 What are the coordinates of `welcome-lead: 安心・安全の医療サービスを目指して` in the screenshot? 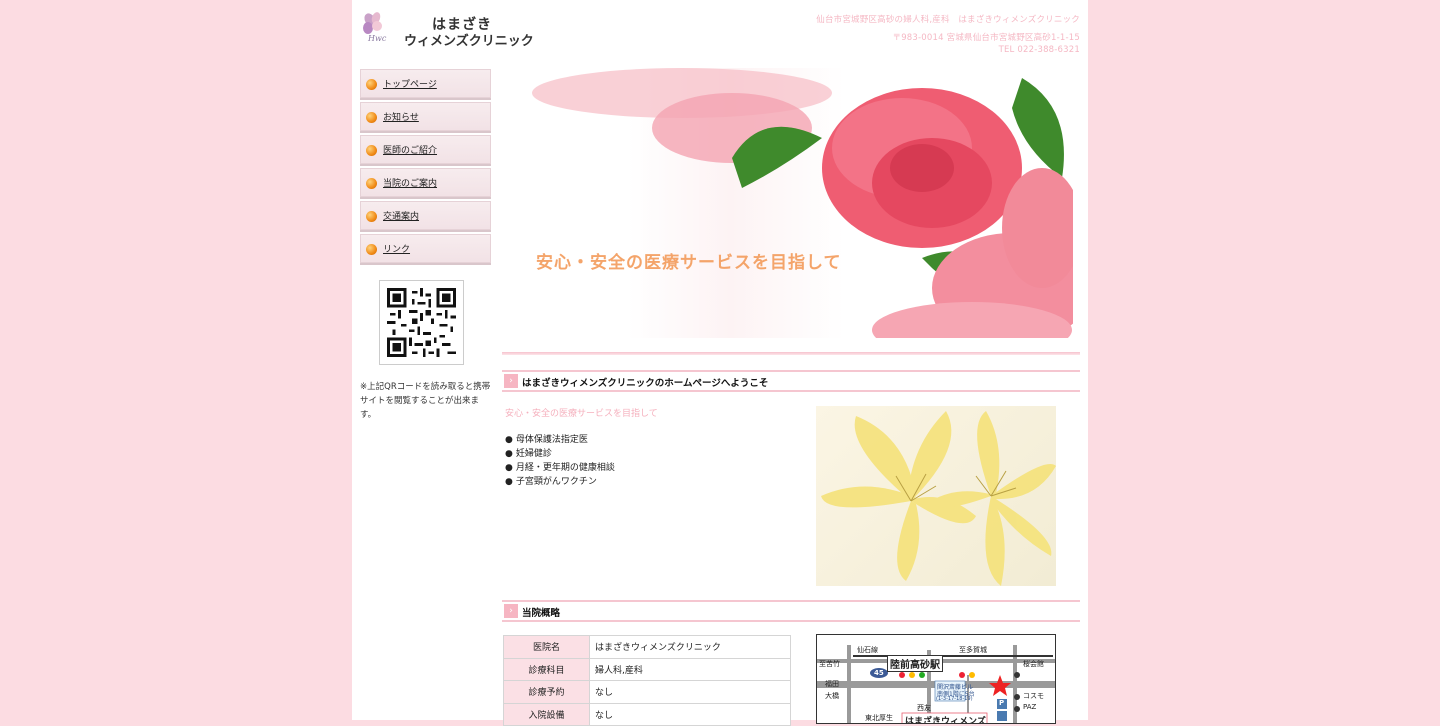 It's located at (581, 414).